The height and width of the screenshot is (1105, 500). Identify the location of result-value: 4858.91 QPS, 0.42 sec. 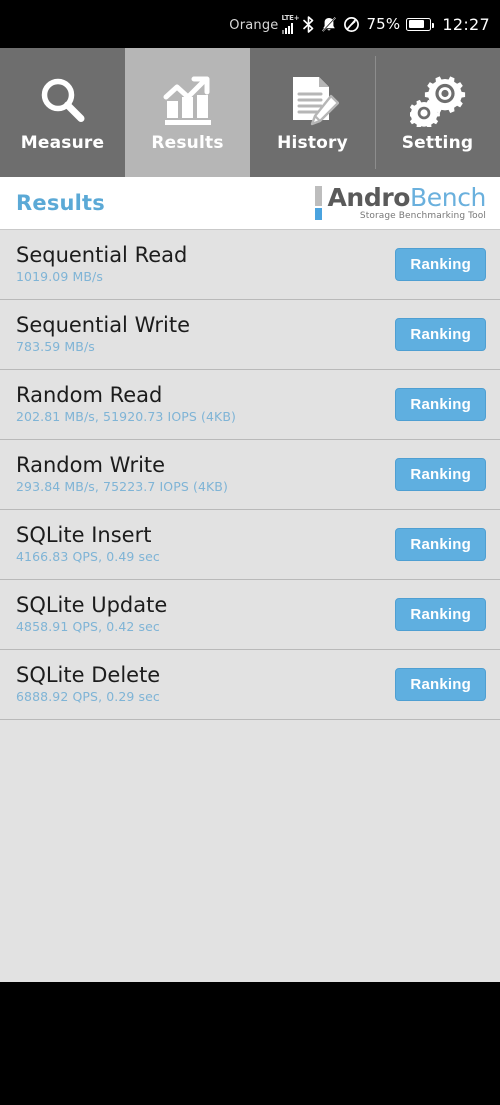
(88, 627).